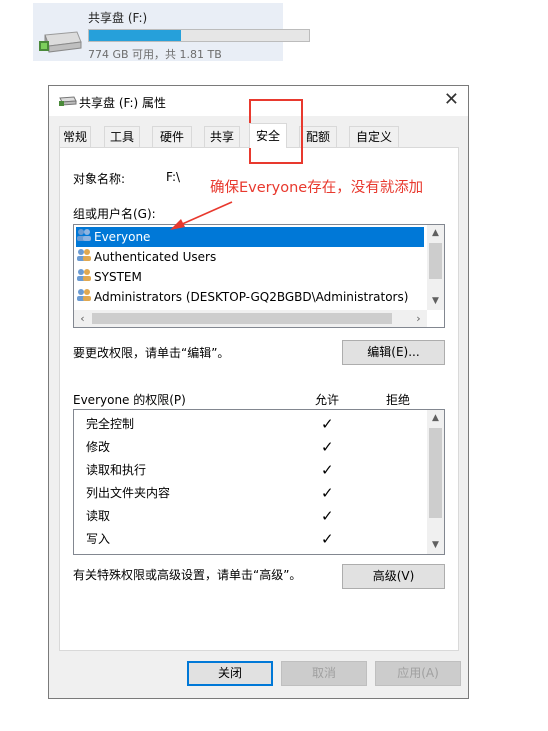 The height and width of the screenshot is (731, 548). Describe the element at coordinates (231, 493) in the screenshot. I see `permission-row: 列出文件夹内容 ✓` at that location.